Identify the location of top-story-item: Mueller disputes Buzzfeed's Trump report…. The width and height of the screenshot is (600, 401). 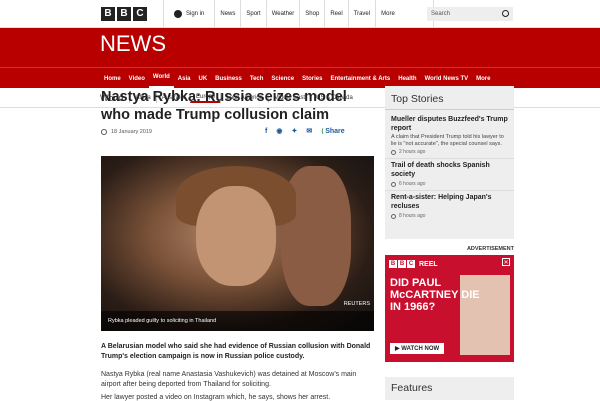
(449, 136).